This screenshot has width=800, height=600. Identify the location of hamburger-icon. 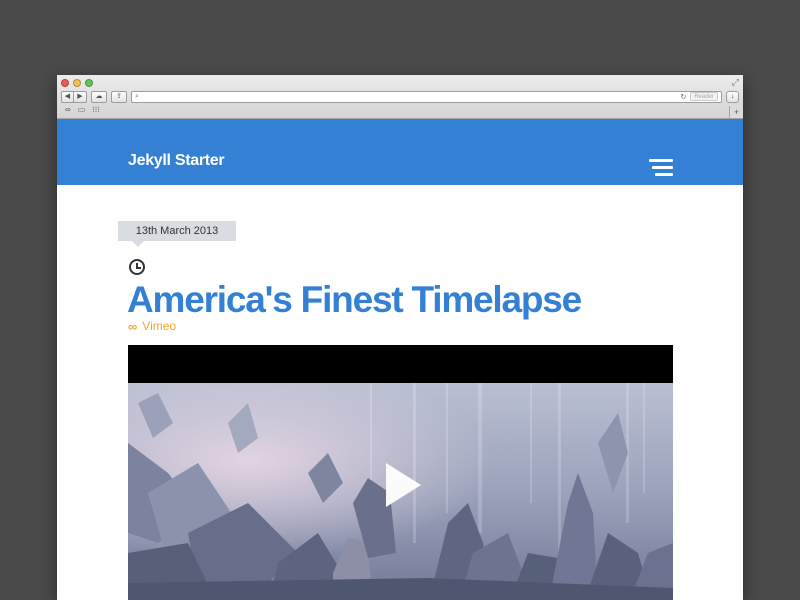
(661, 168).